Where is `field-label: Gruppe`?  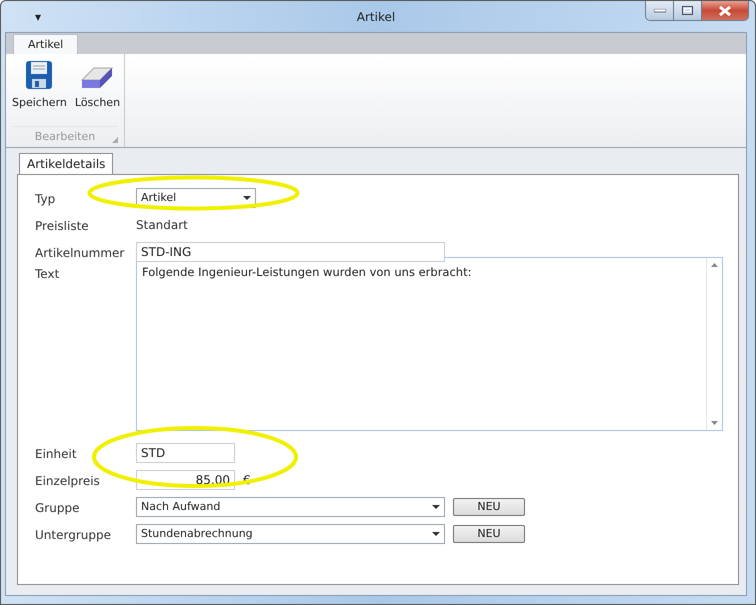
field-label: Gruppe is located at coordinates (57, 507).